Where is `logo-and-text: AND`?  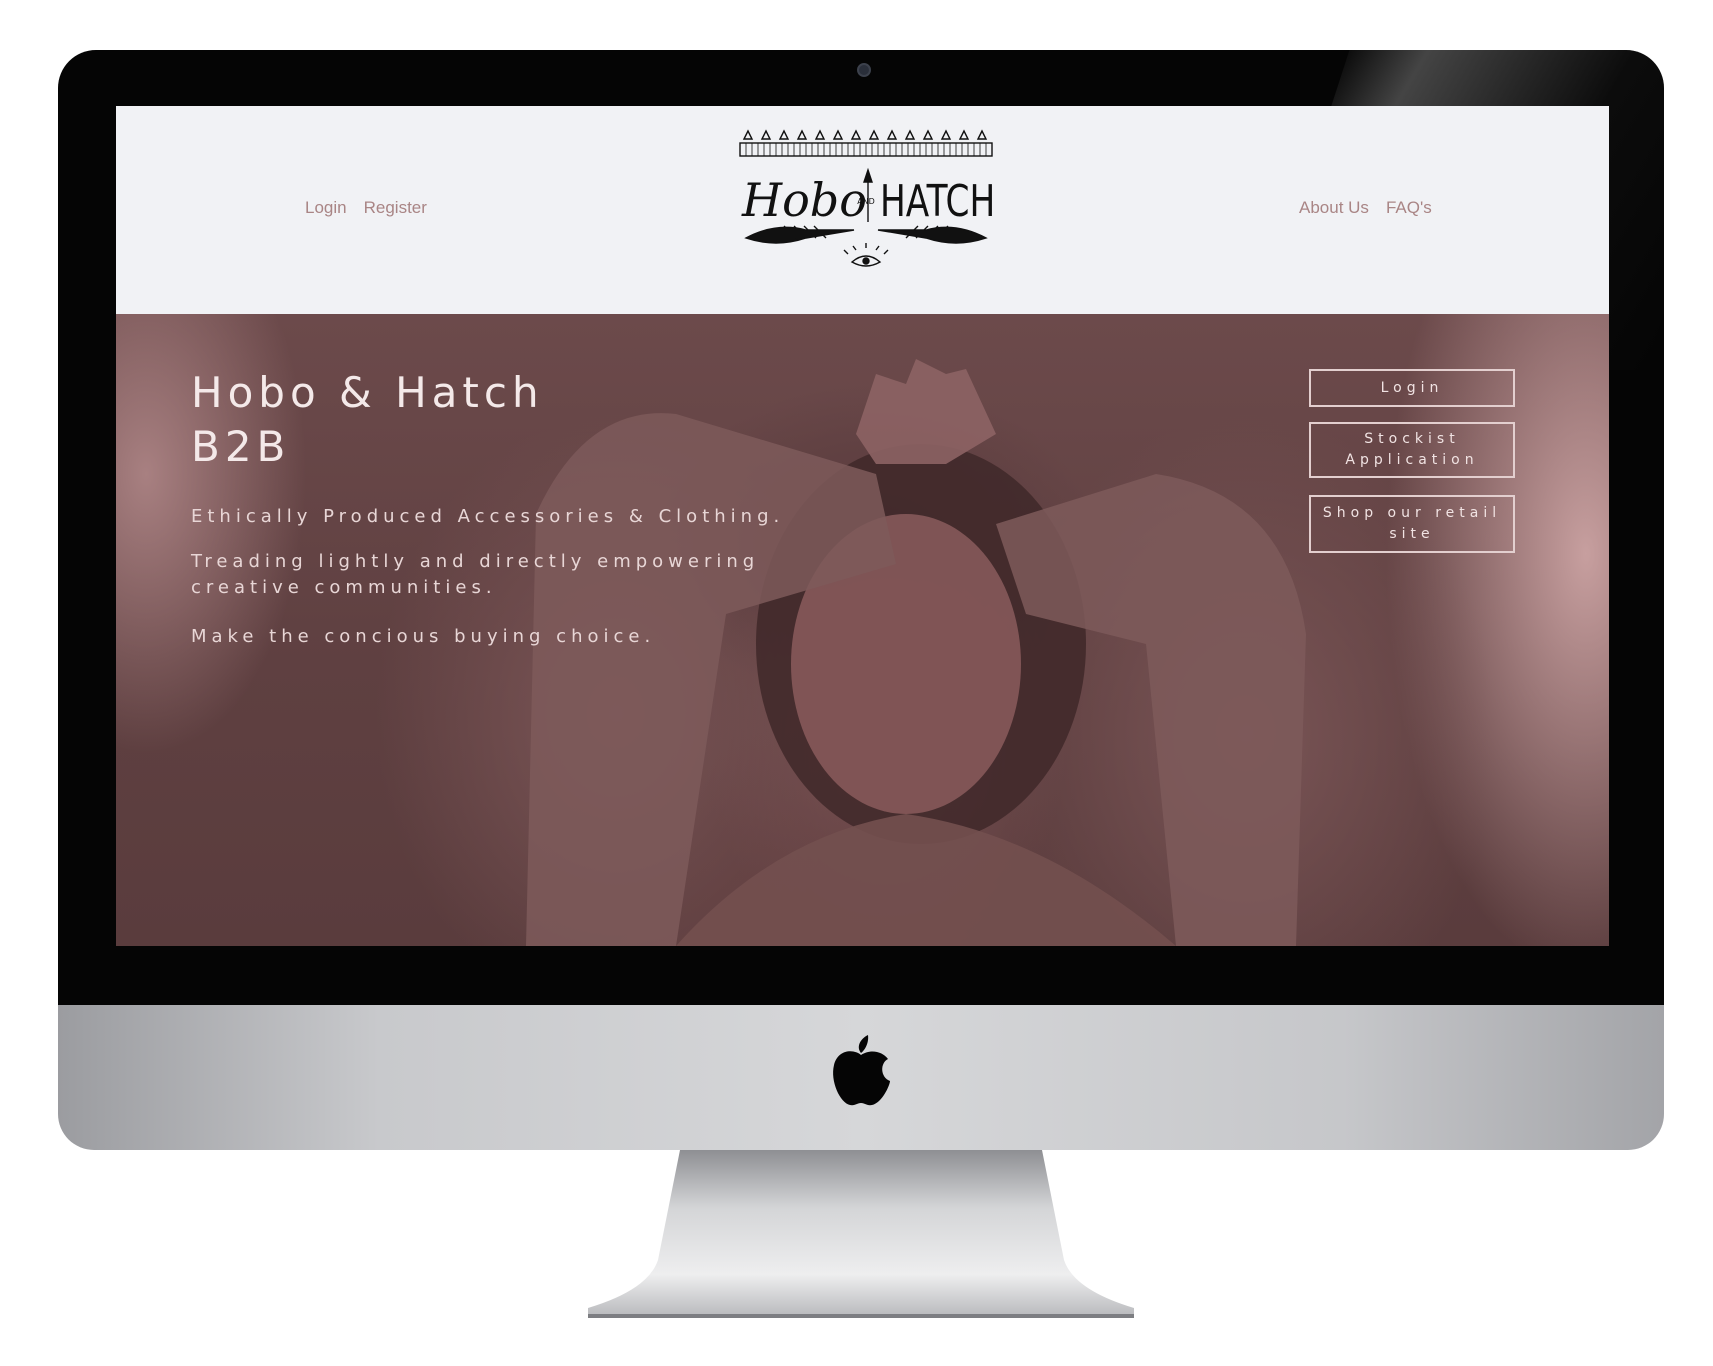 logo-and-text: AND is located at coordinates (866, 201).